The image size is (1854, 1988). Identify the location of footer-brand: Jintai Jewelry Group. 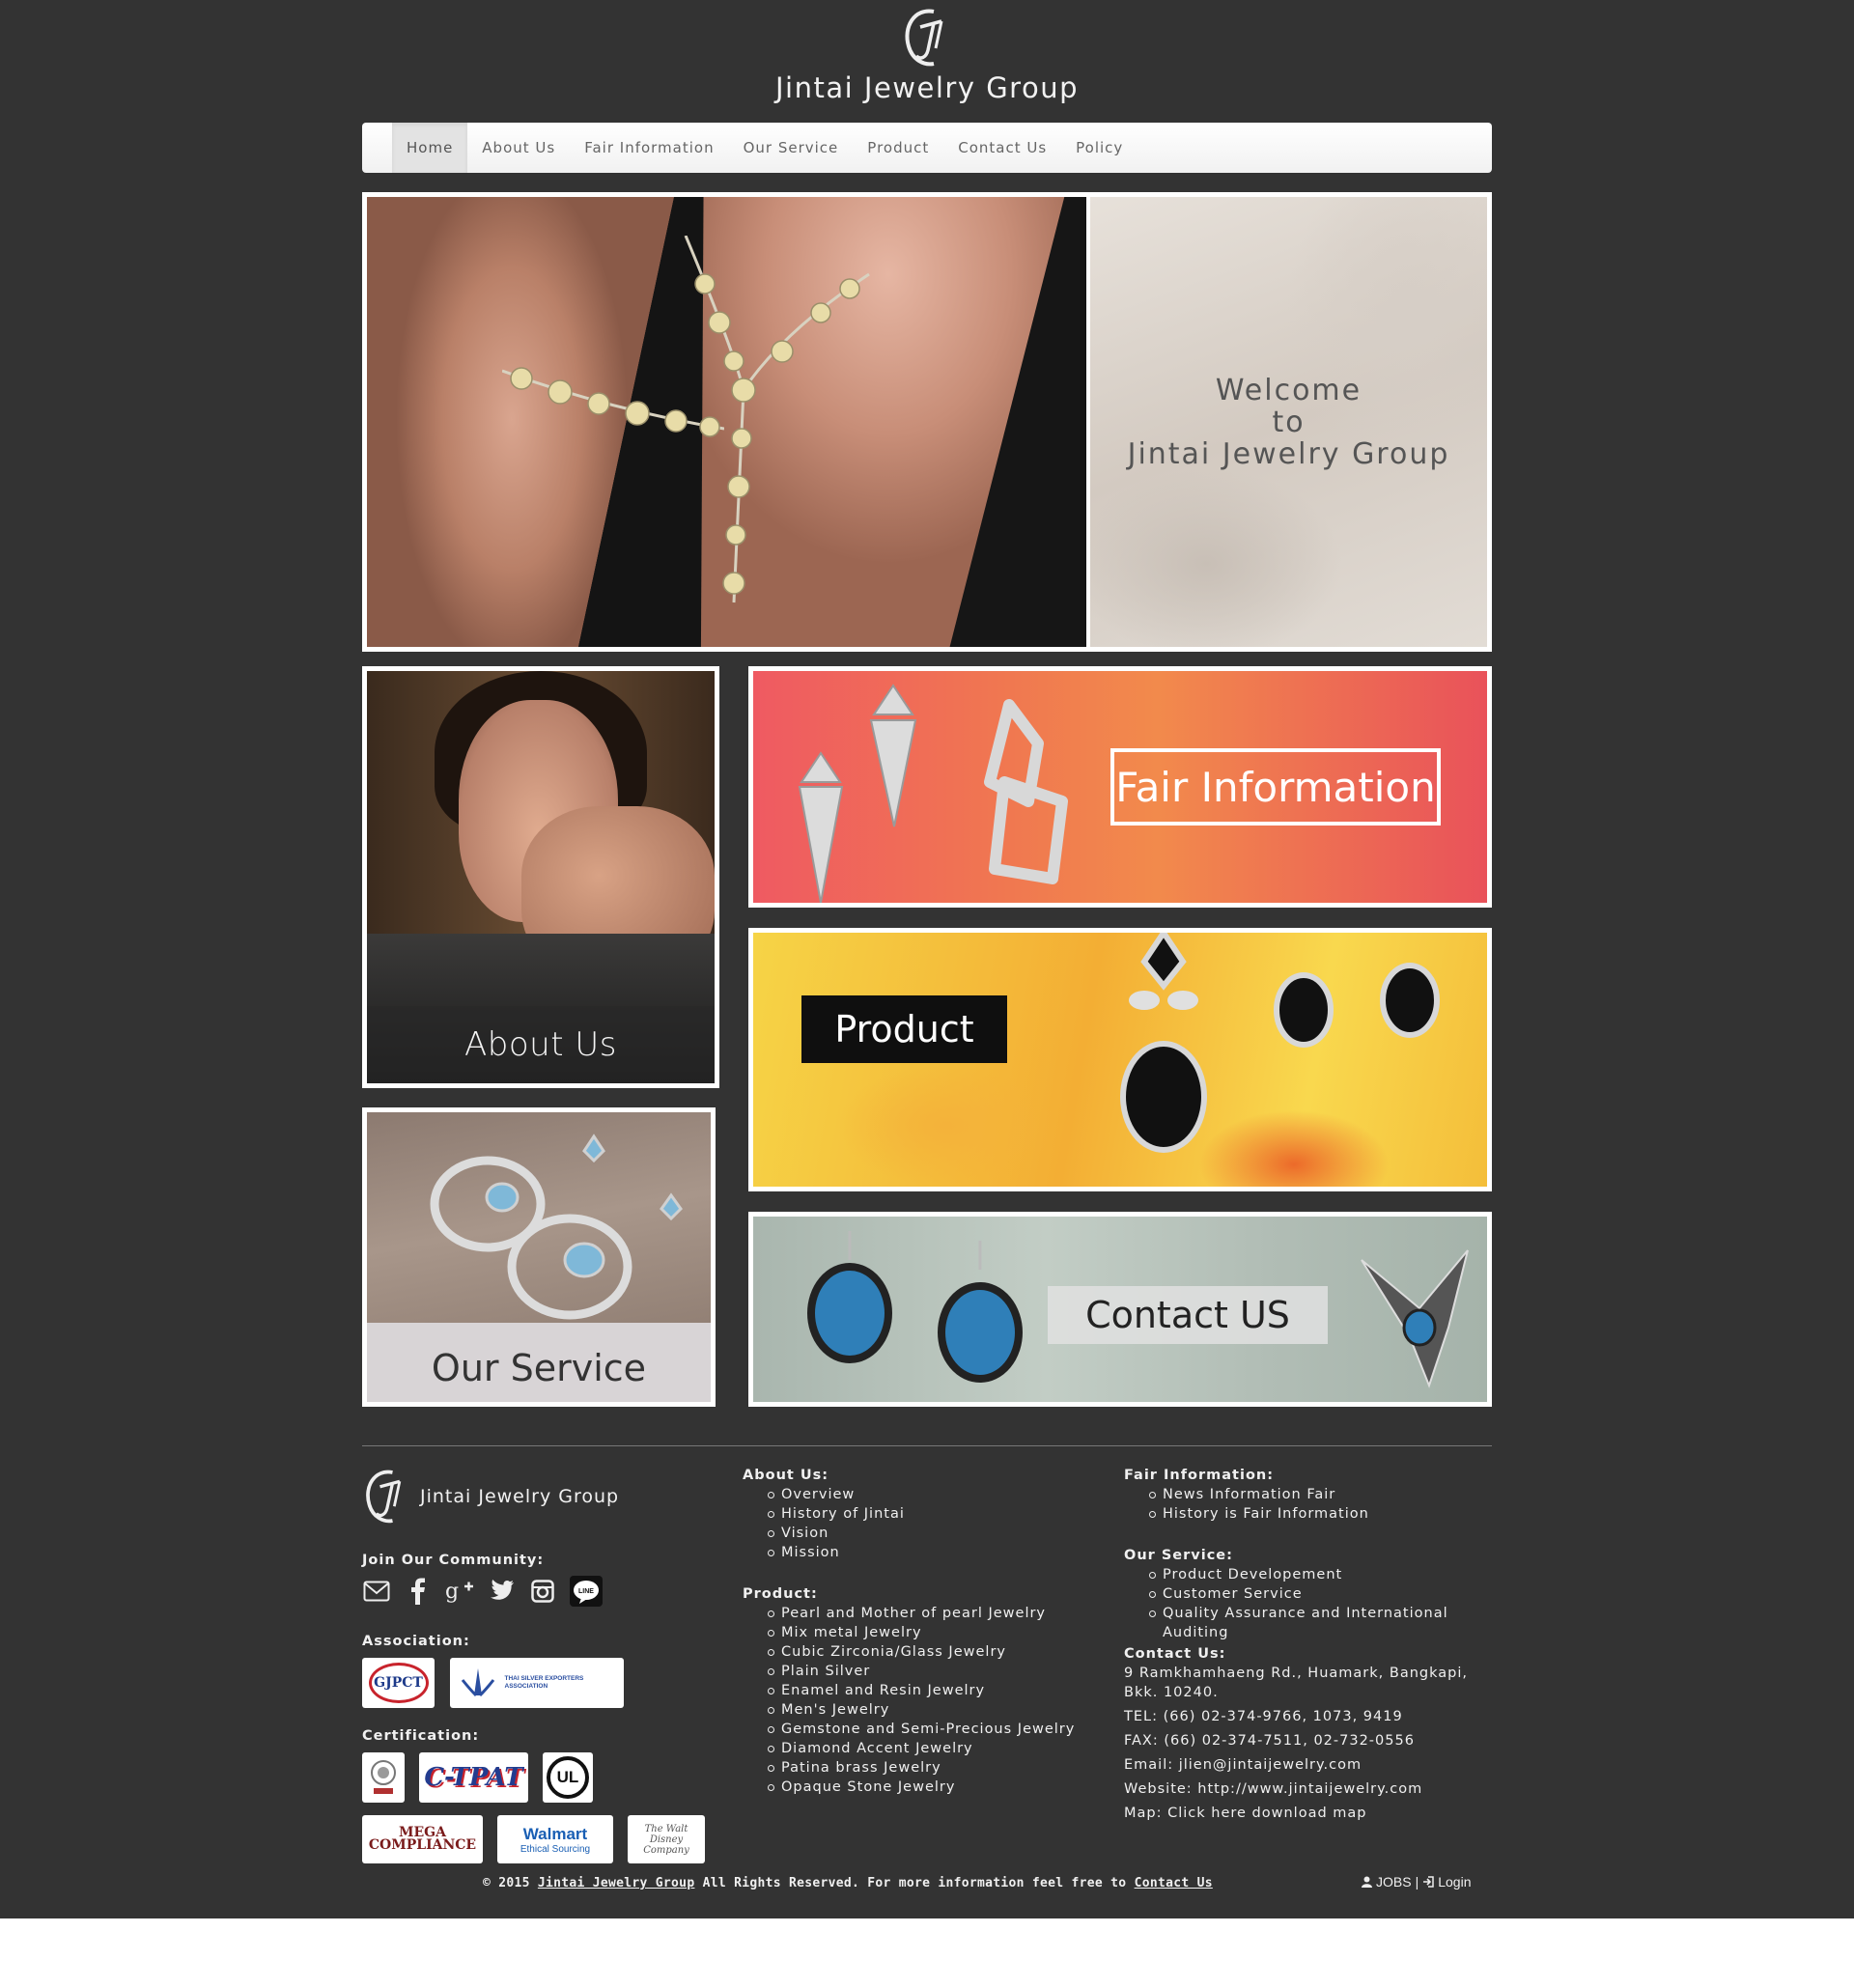
(490, 1497).